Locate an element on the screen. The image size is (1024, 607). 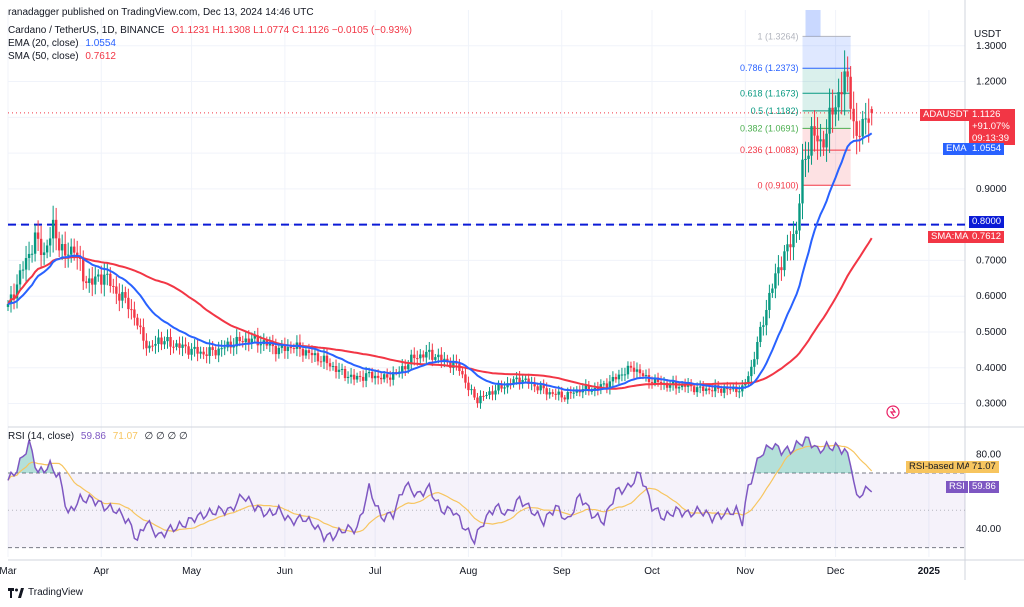
ema-legend: EMA (20, close) 1.0554 is located at coordinates (64, 43).